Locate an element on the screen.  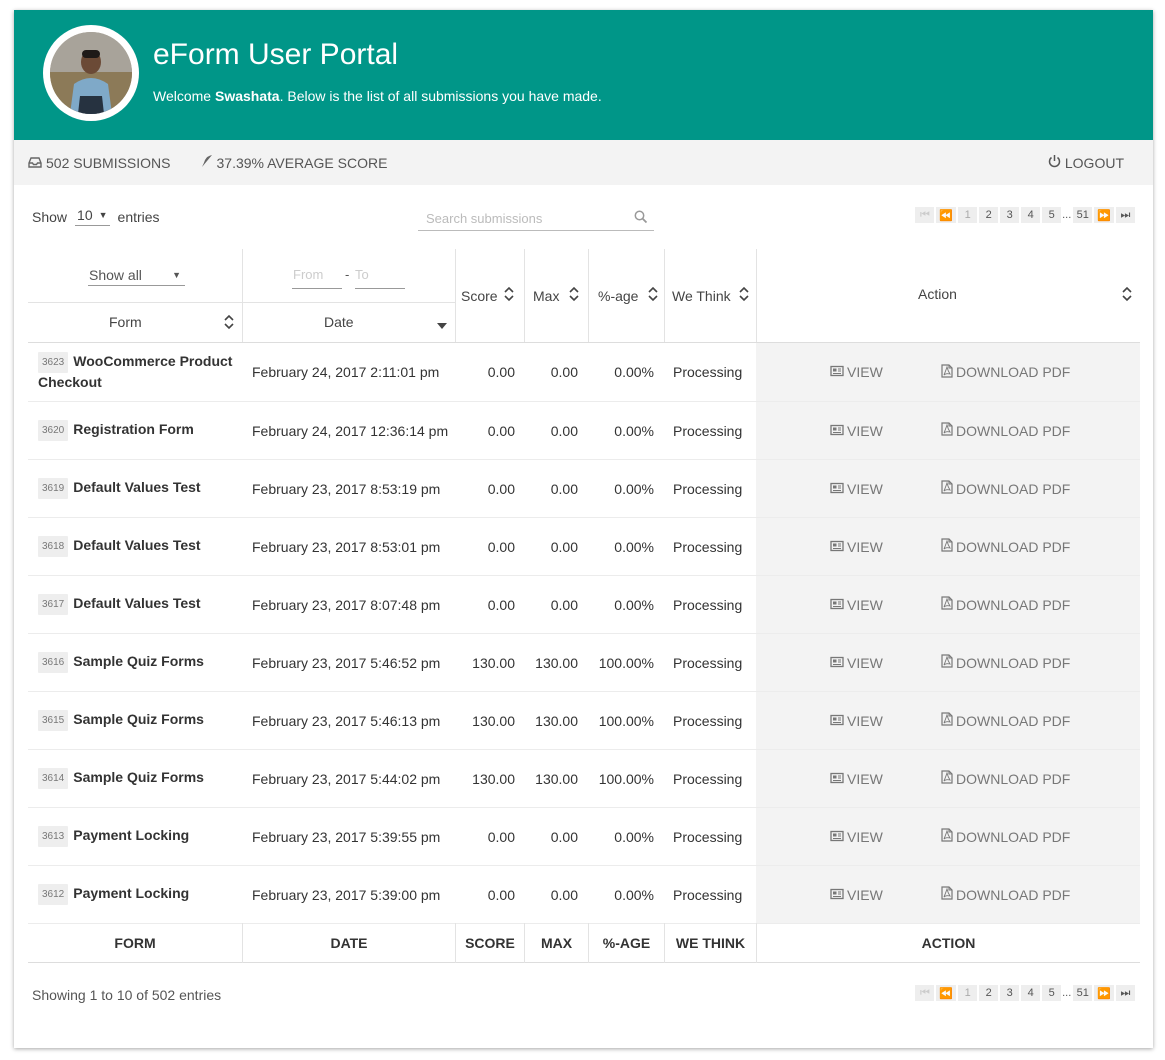
page-length-select: 10 ▼ is located at coordinates (92, 216).